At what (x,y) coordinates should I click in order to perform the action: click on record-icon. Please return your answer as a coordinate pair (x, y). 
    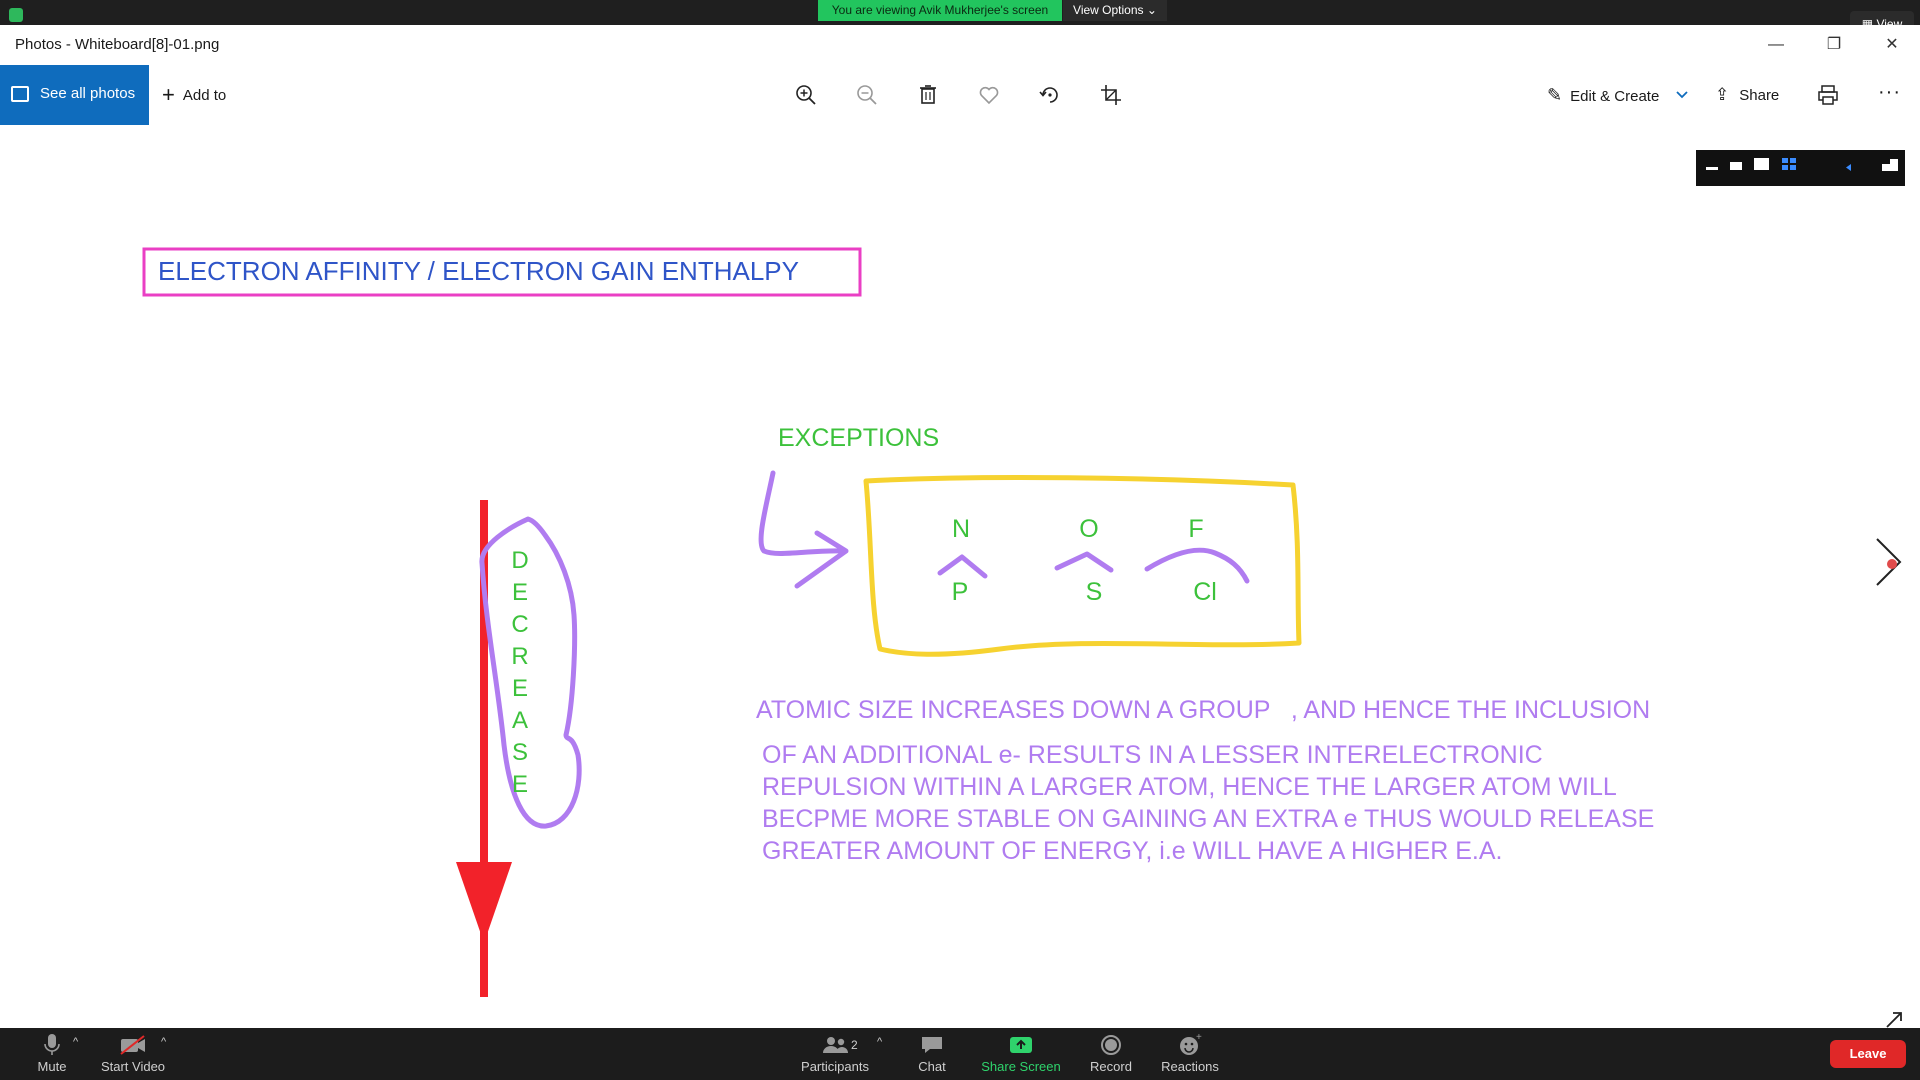
    Looking at the image, I should click on (1111, 1045).